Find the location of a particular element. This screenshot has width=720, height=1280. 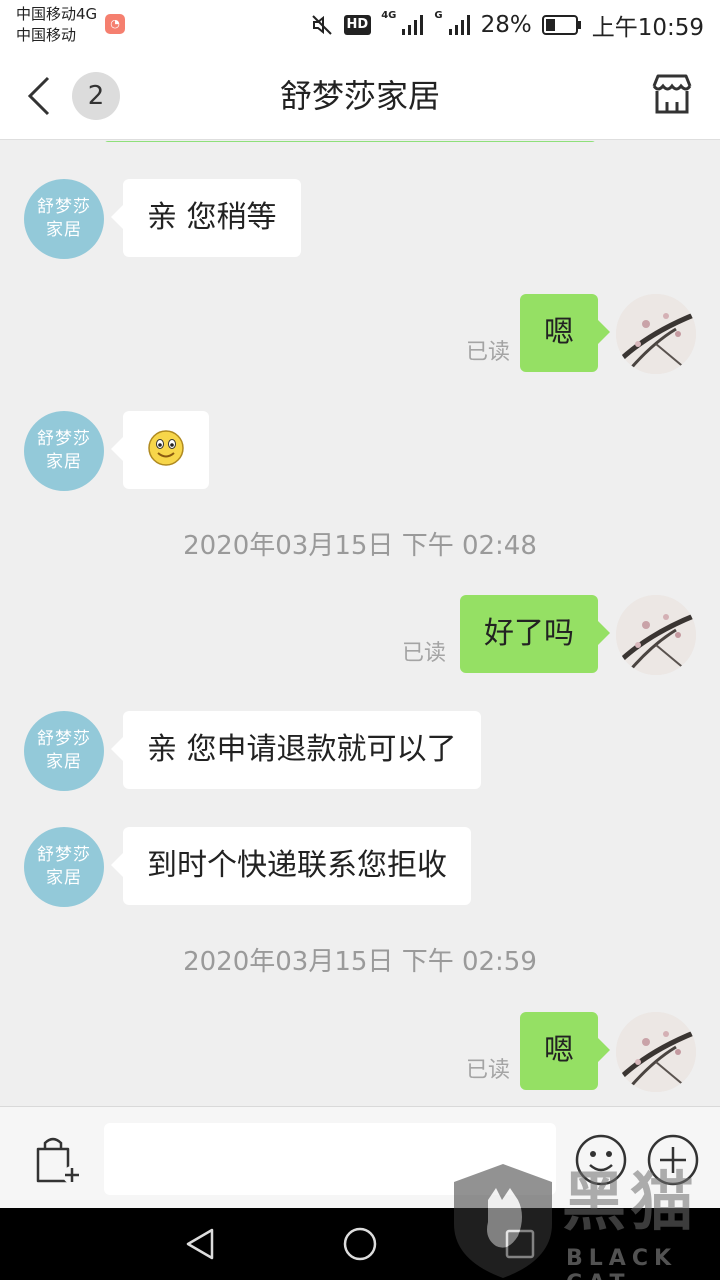

black-cat-logo-icon is located at coordinates (503, 1221).